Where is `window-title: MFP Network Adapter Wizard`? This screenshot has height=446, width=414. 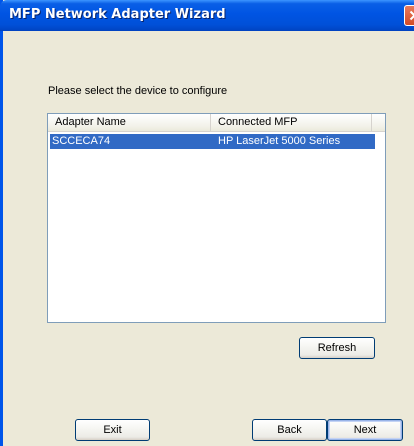
window-title: MFP Network Adapter Wizard is located at coordinates (117, 14).